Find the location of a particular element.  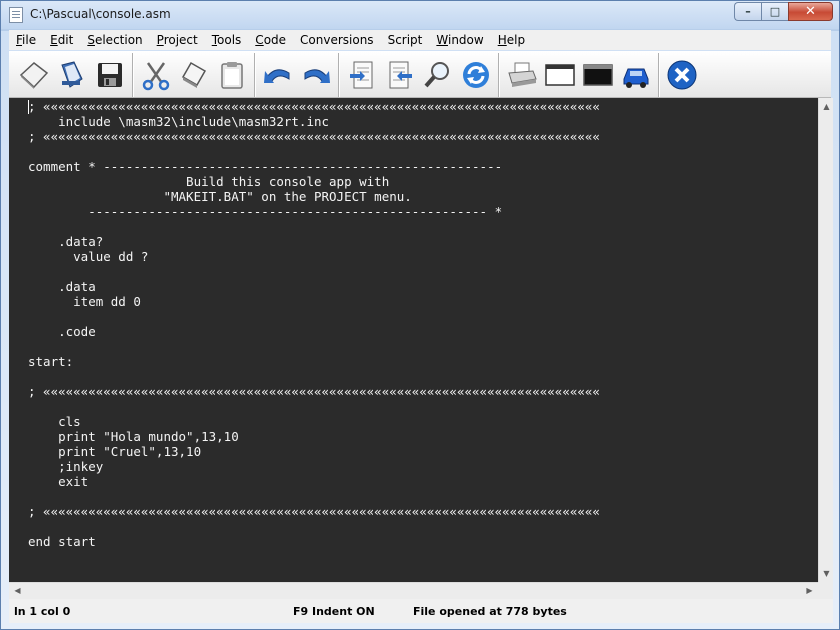

menu-code: Code is located at coordinates (270, 40).